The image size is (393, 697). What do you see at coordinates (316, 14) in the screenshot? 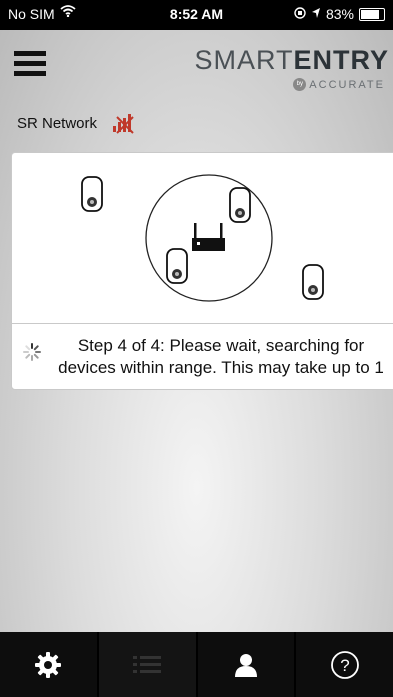
I see `location-icon` at bounding box center [316, 14].